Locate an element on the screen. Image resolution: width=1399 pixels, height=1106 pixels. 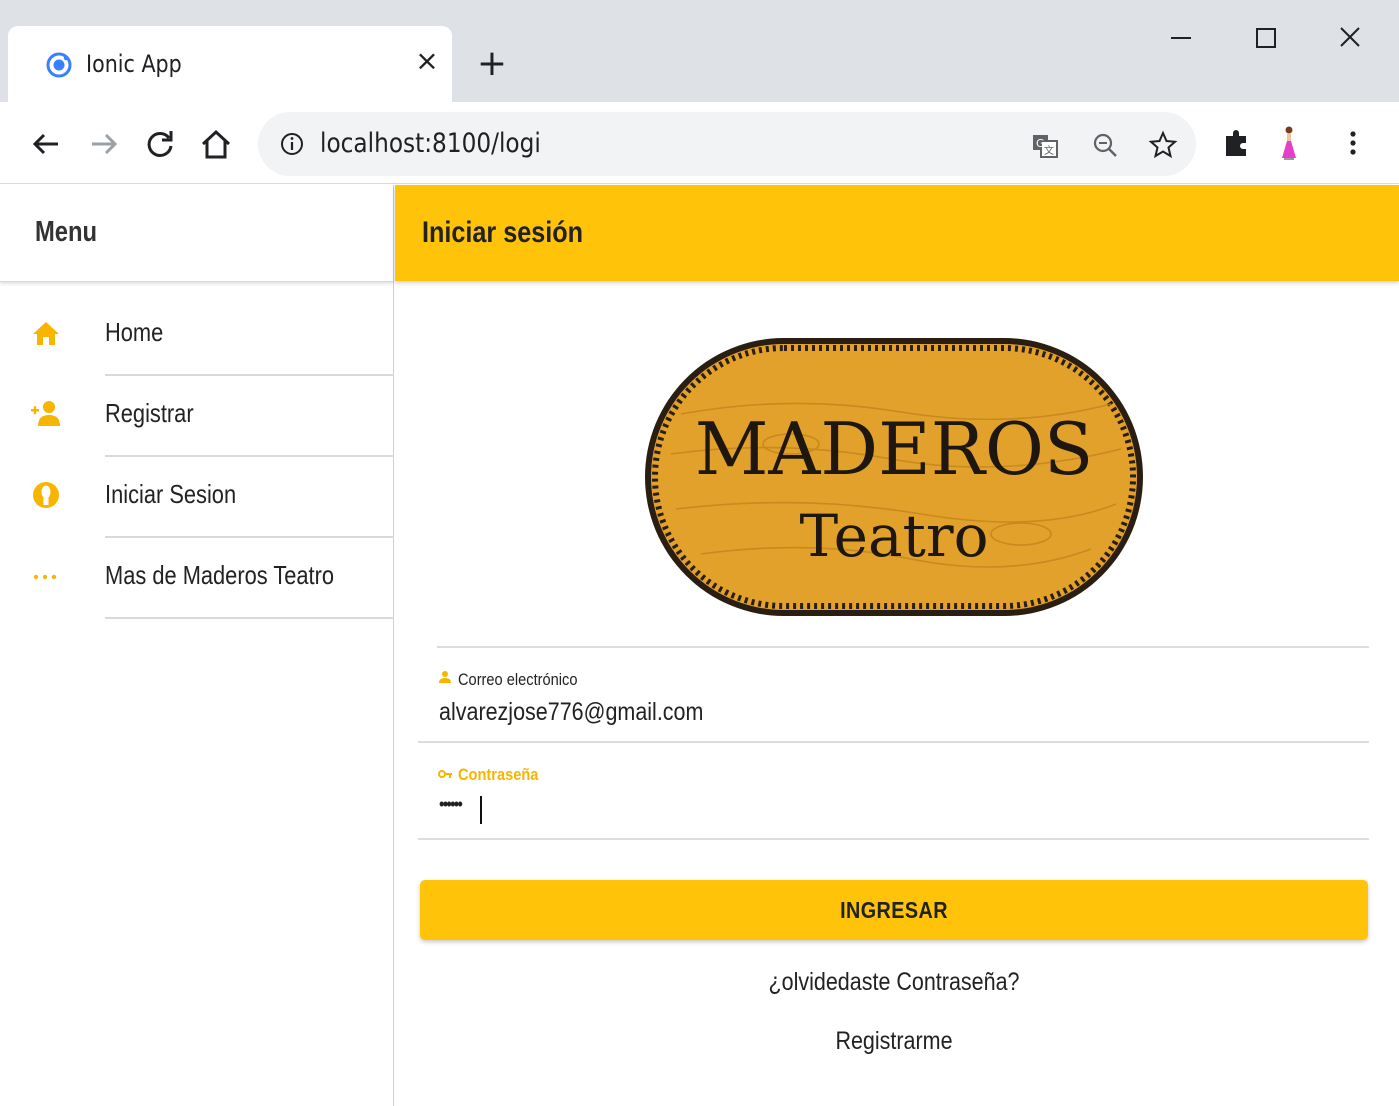
zoom-icon is located at coordinates (1105, 145).